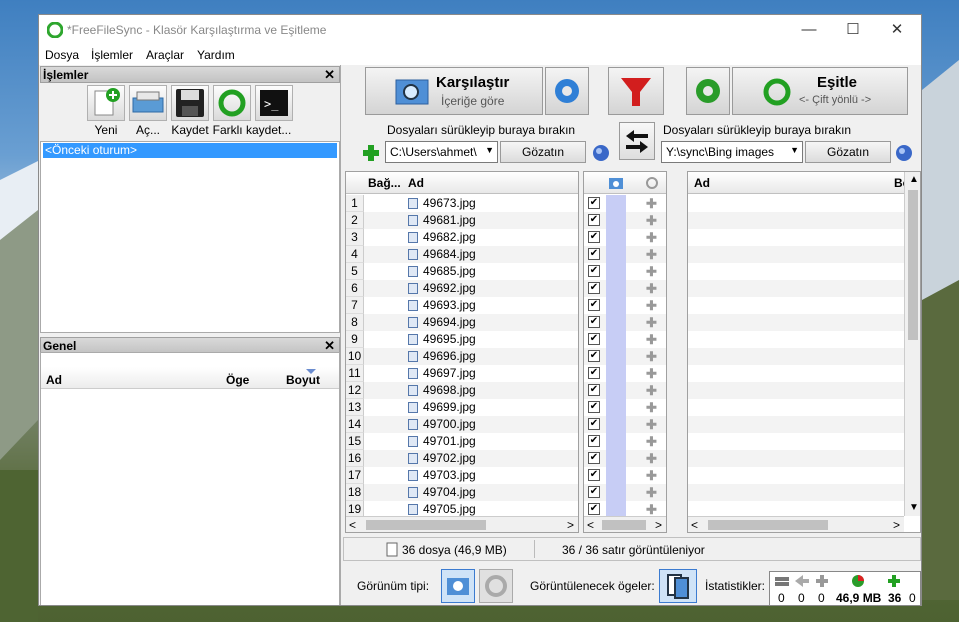 The height and width of the screenshot is (622, 959). I want to click on general-col-items: Öge, so click(237, 380).